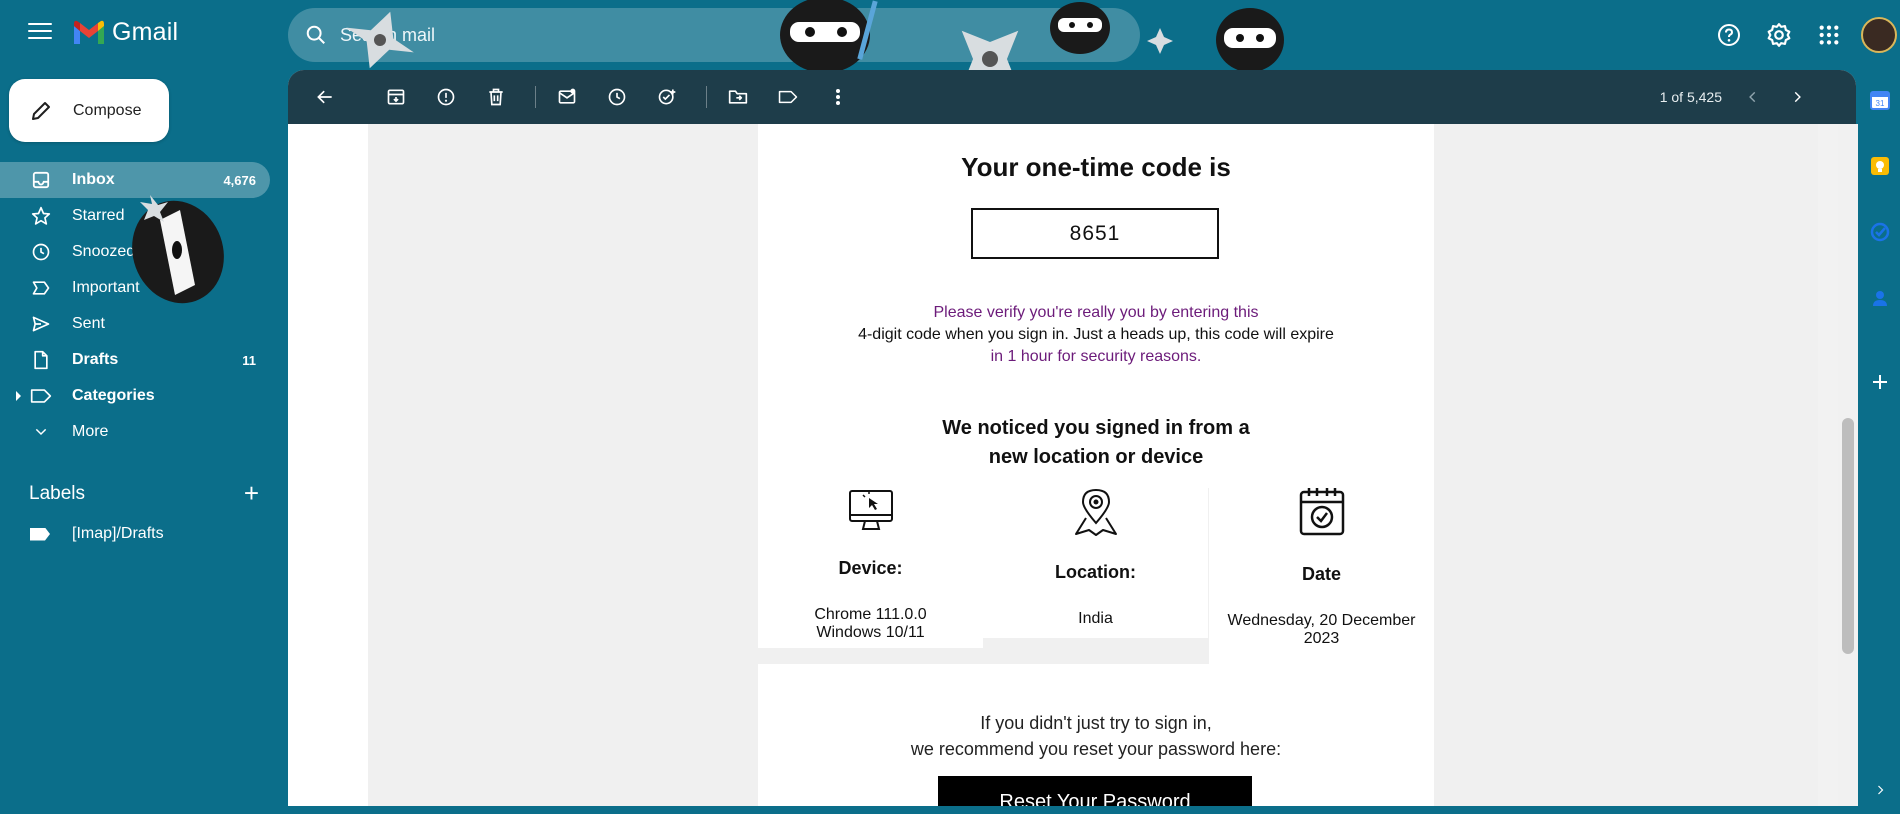 The image size is (1900, 814). Describe the element at coordinates (135, 324) in the screenshot. I see `nav-item-sent: Sent` at that location.